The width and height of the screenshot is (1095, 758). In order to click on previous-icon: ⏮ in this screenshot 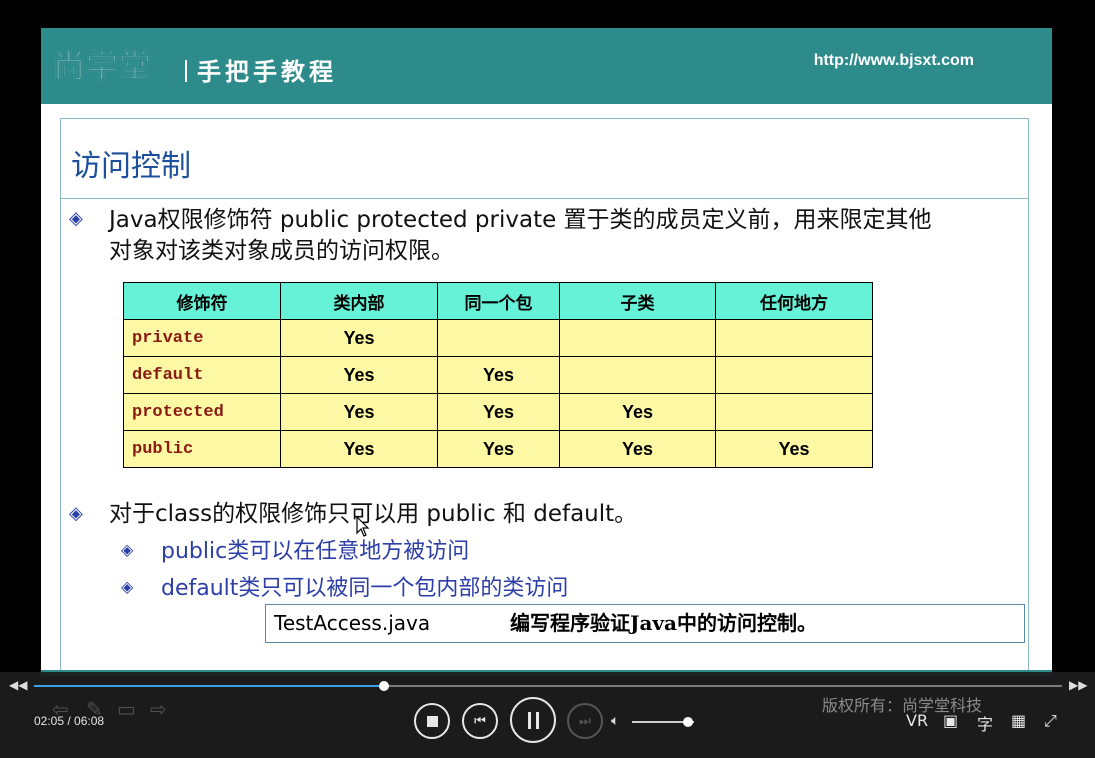, I will do `click(480, 721)`.